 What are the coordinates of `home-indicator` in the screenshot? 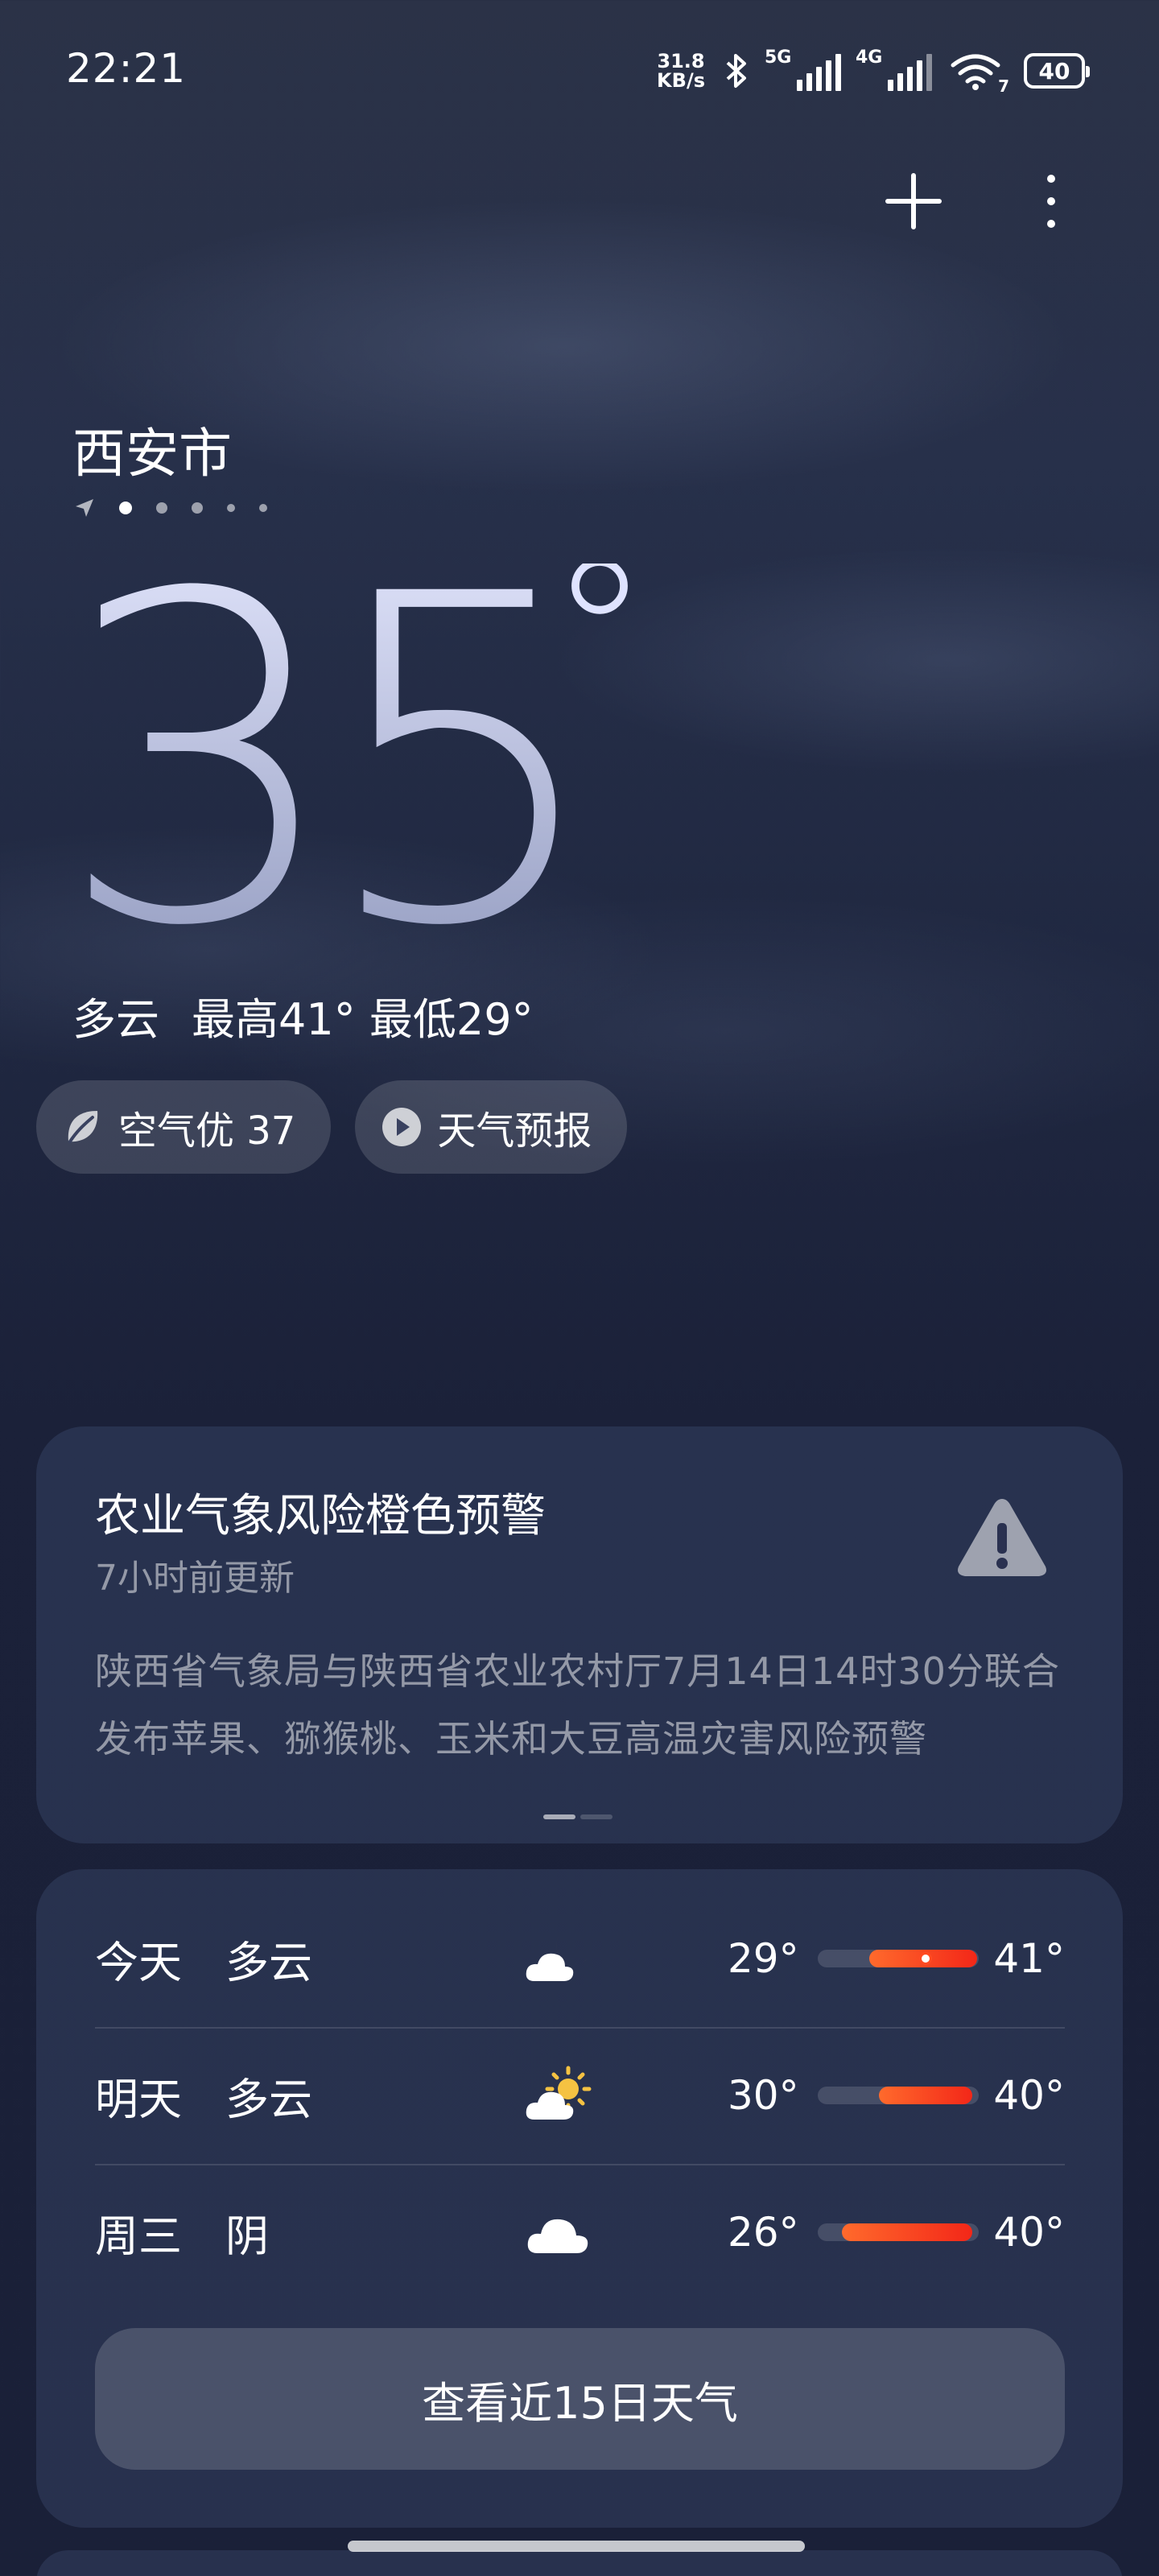 It's located at (576, 2546).